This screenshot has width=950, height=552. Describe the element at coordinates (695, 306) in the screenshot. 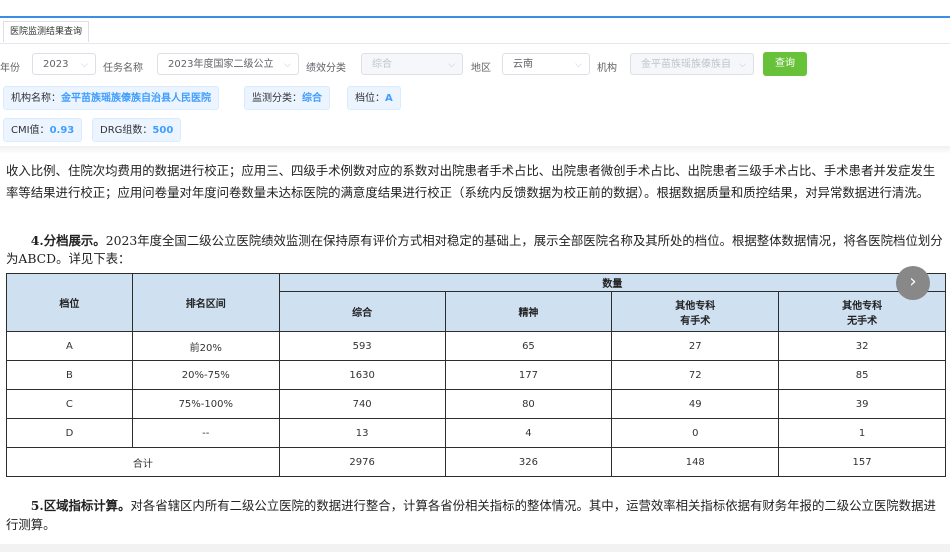

I see `special-surgery-line1: 其他专科` at that location.